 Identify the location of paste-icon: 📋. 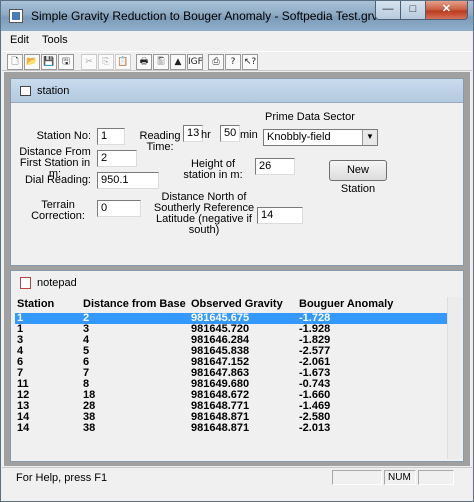
(123, 62).